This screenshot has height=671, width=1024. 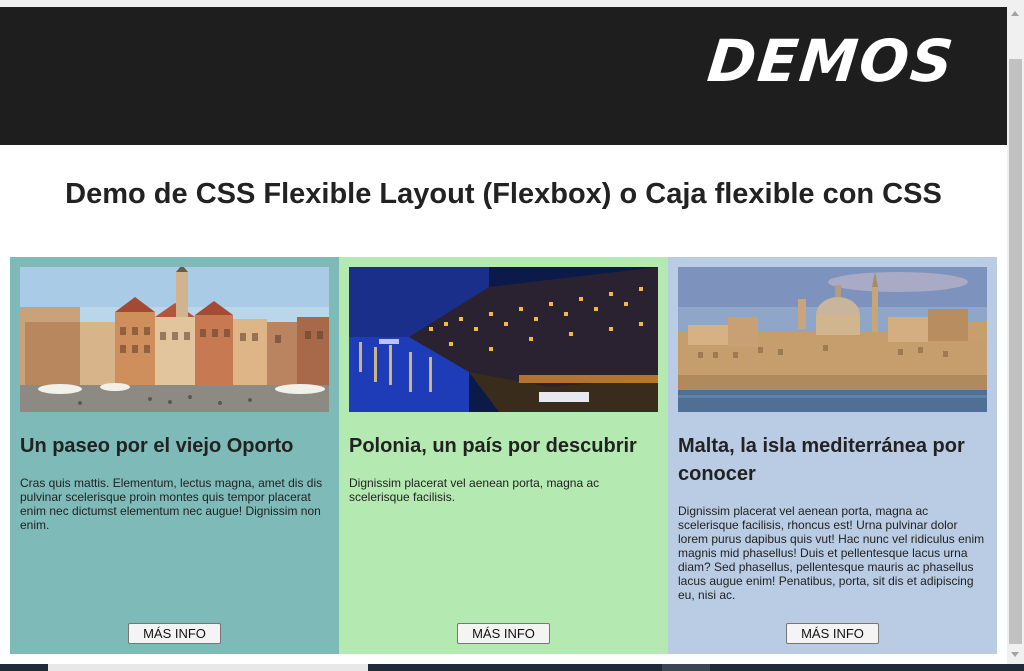 I want to click on os-taskbar, so click(x=512, y=667).